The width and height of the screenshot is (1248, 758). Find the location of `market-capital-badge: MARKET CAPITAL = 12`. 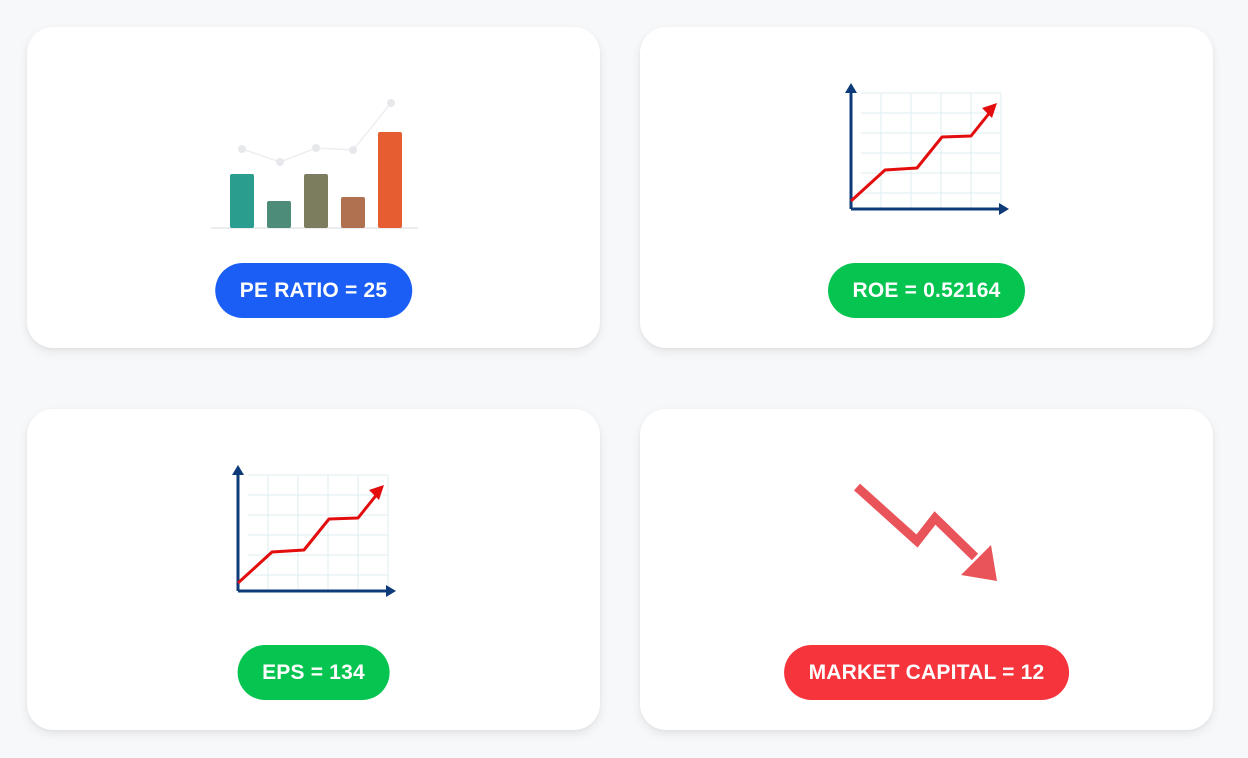

market-capital-badge: MARKET CAPITAL = 12 is located at coordinates (926, 672).